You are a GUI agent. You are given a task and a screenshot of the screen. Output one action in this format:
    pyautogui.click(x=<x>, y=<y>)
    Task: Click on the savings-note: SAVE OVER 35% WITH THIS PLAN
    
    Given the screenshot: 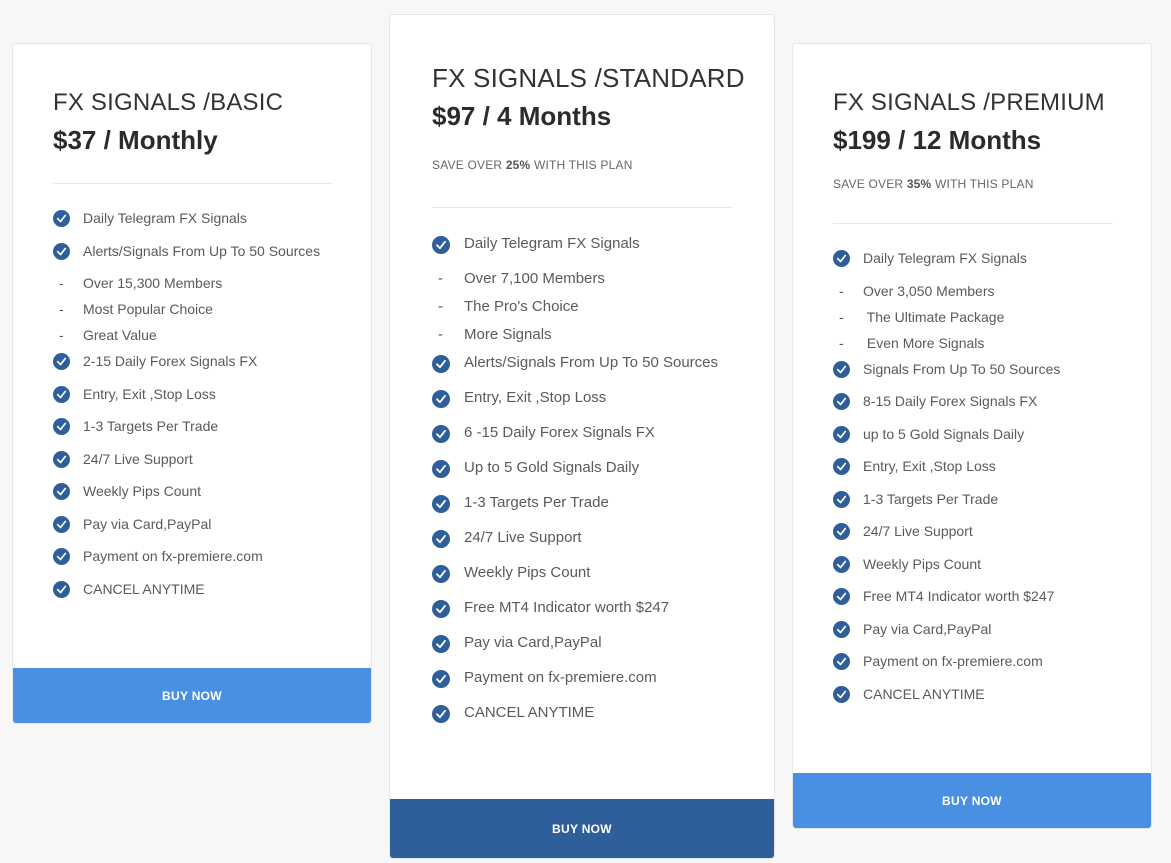 What is the action you would take?
    pyautogui.click(x=933, y=184)
    